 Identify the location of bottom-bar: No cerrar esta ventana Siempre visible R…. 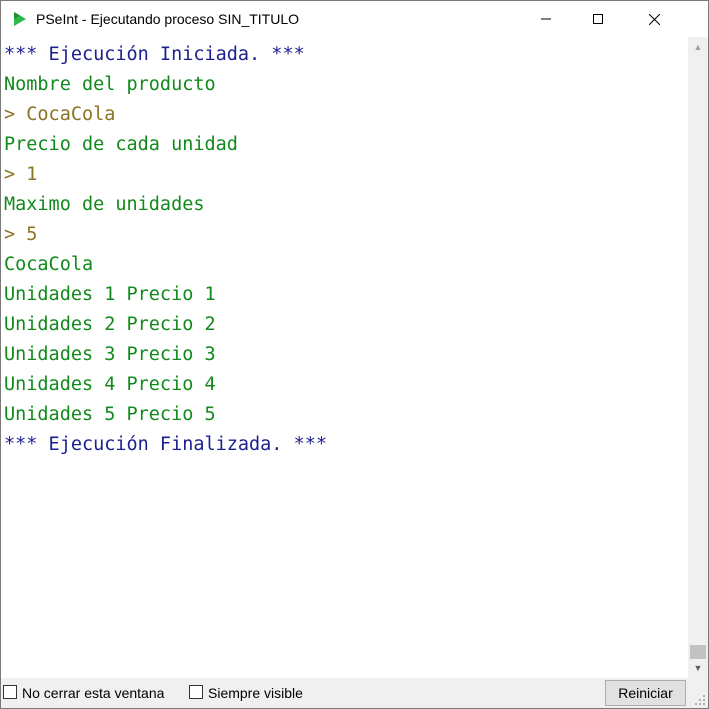
(354, 693).